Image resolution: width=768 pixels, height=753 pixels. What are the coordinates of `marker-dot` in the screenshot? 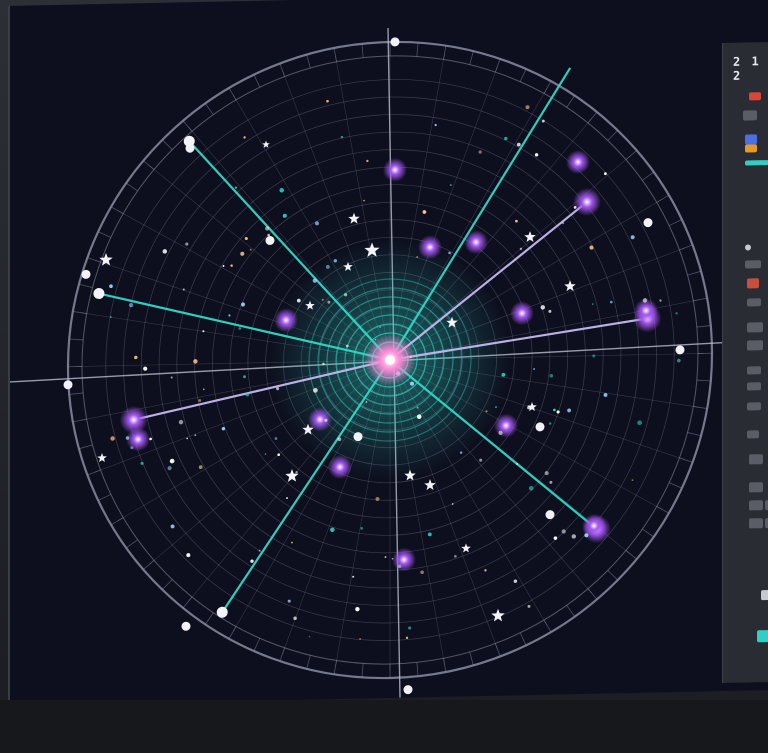 It's located at (408, 690).